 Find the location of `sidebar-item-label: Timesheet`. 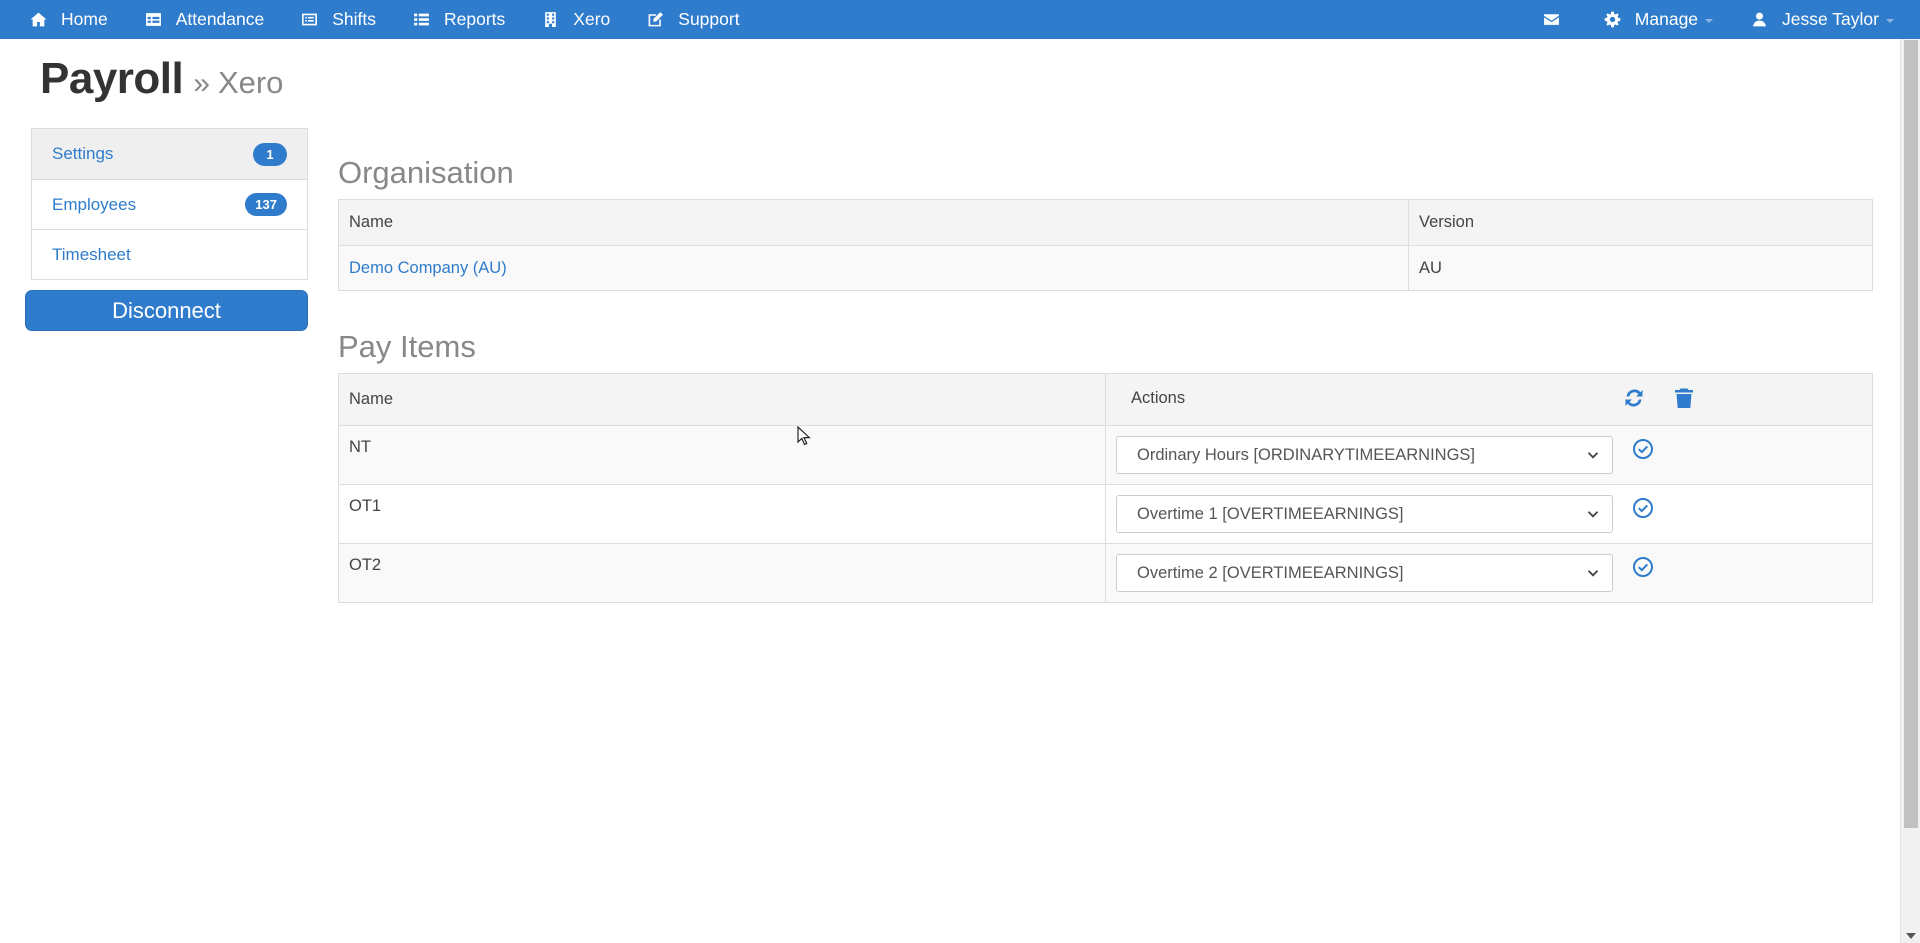

sidebar-item-label: Timesheet is located at coordinates (91, 254).